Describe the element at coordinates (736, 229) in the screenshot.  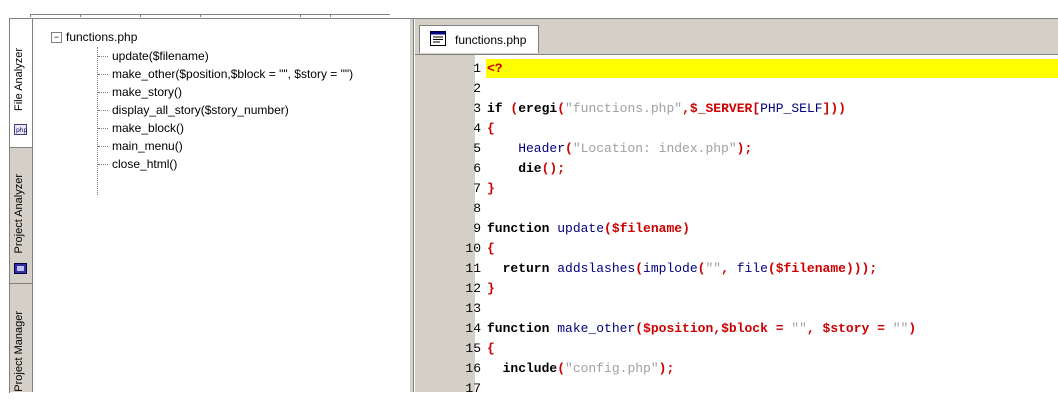
I see `code-line: 9 function update($filename)` at that location.